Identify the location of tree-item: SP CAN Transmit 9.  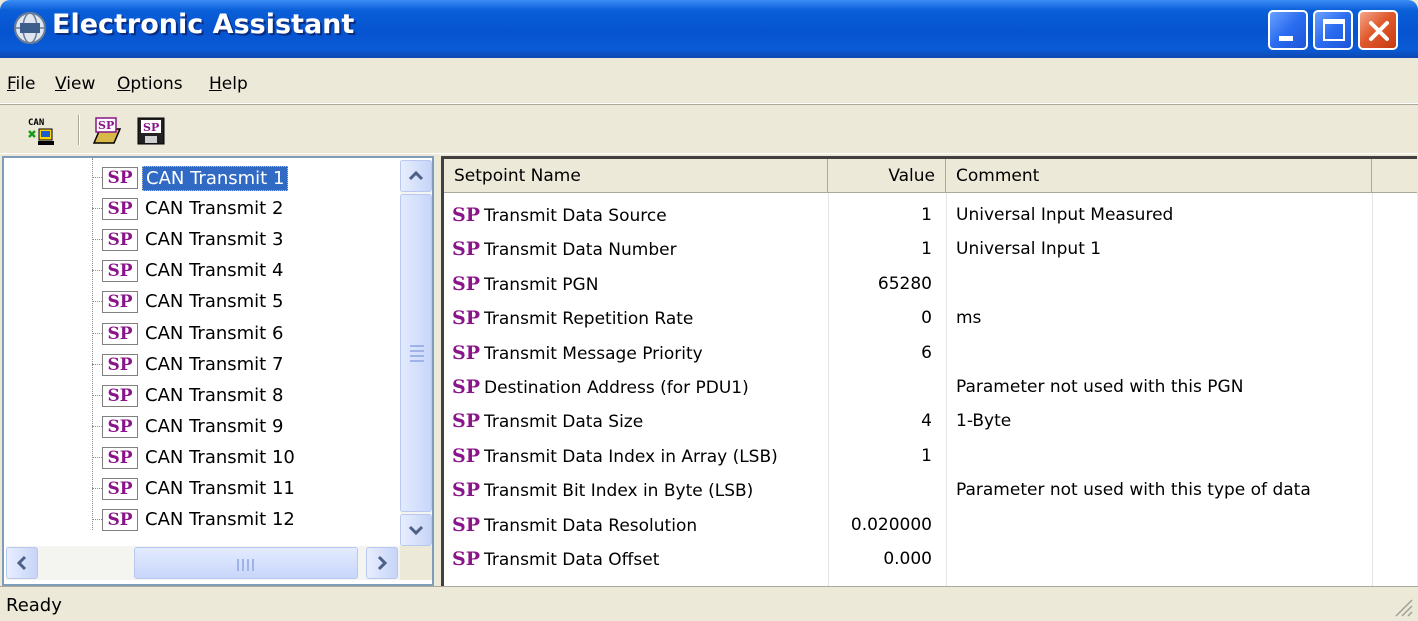
(199, 426).